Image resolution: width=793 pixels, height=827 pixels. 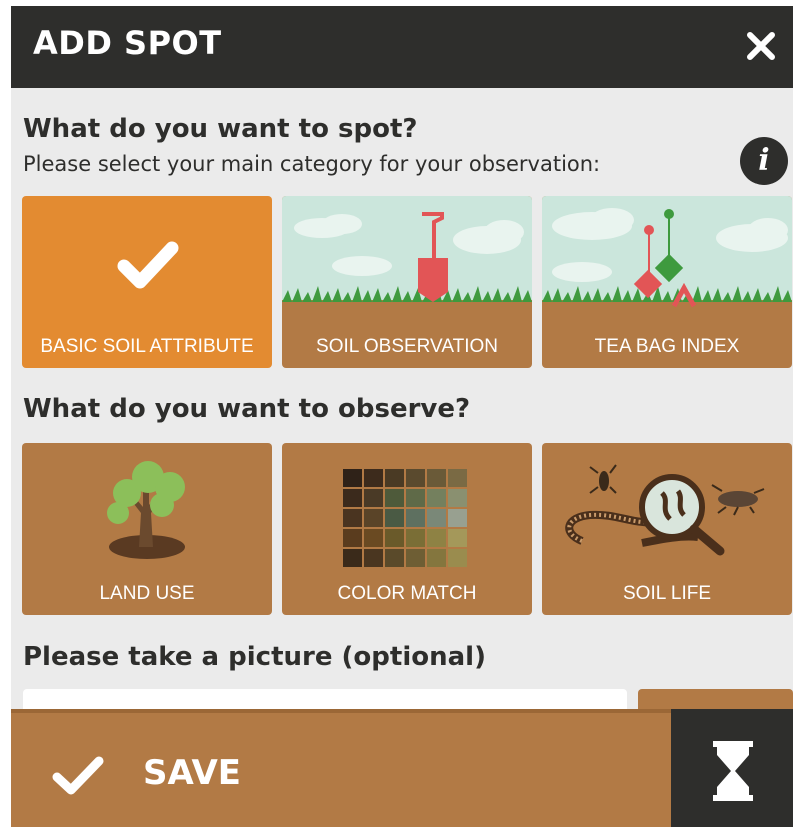 I want to click on save-label: SAVE, so click(x=192, y=773).